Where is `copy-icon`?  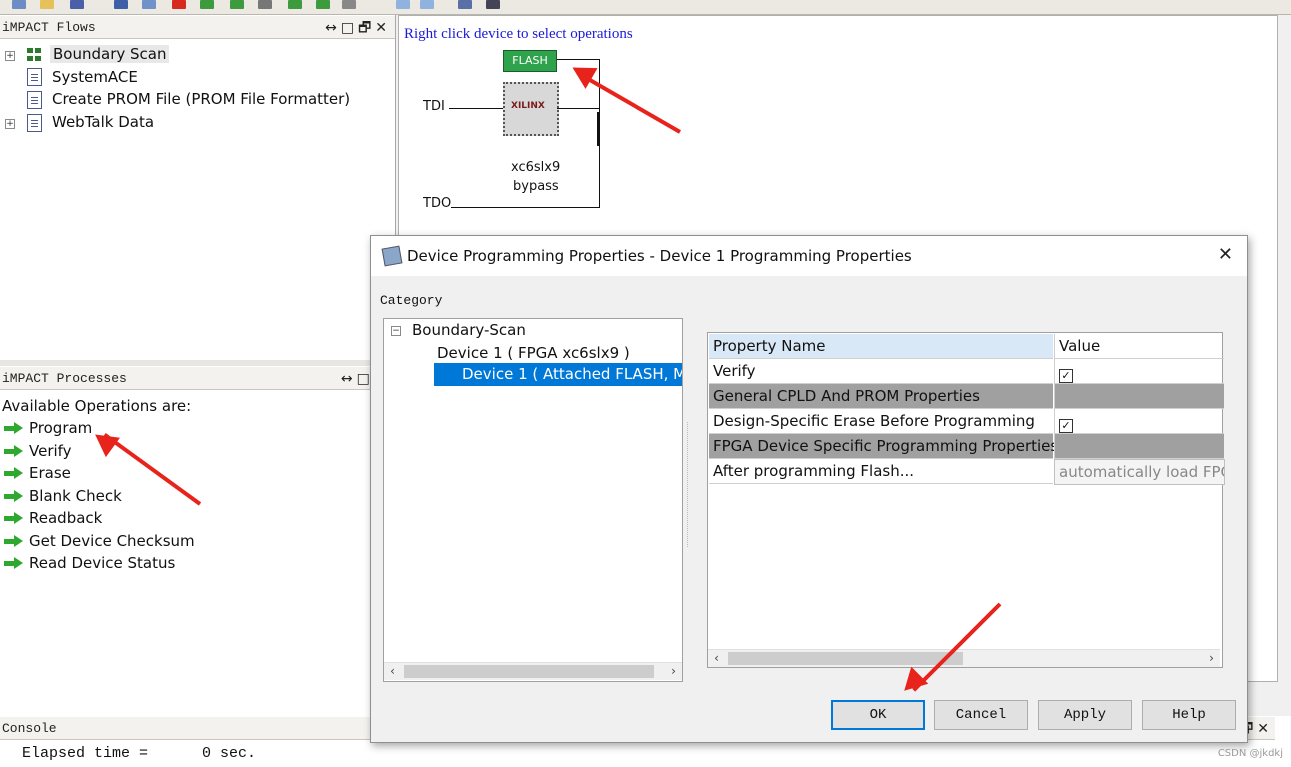 copy-icon is located at coordinates (149, 4).